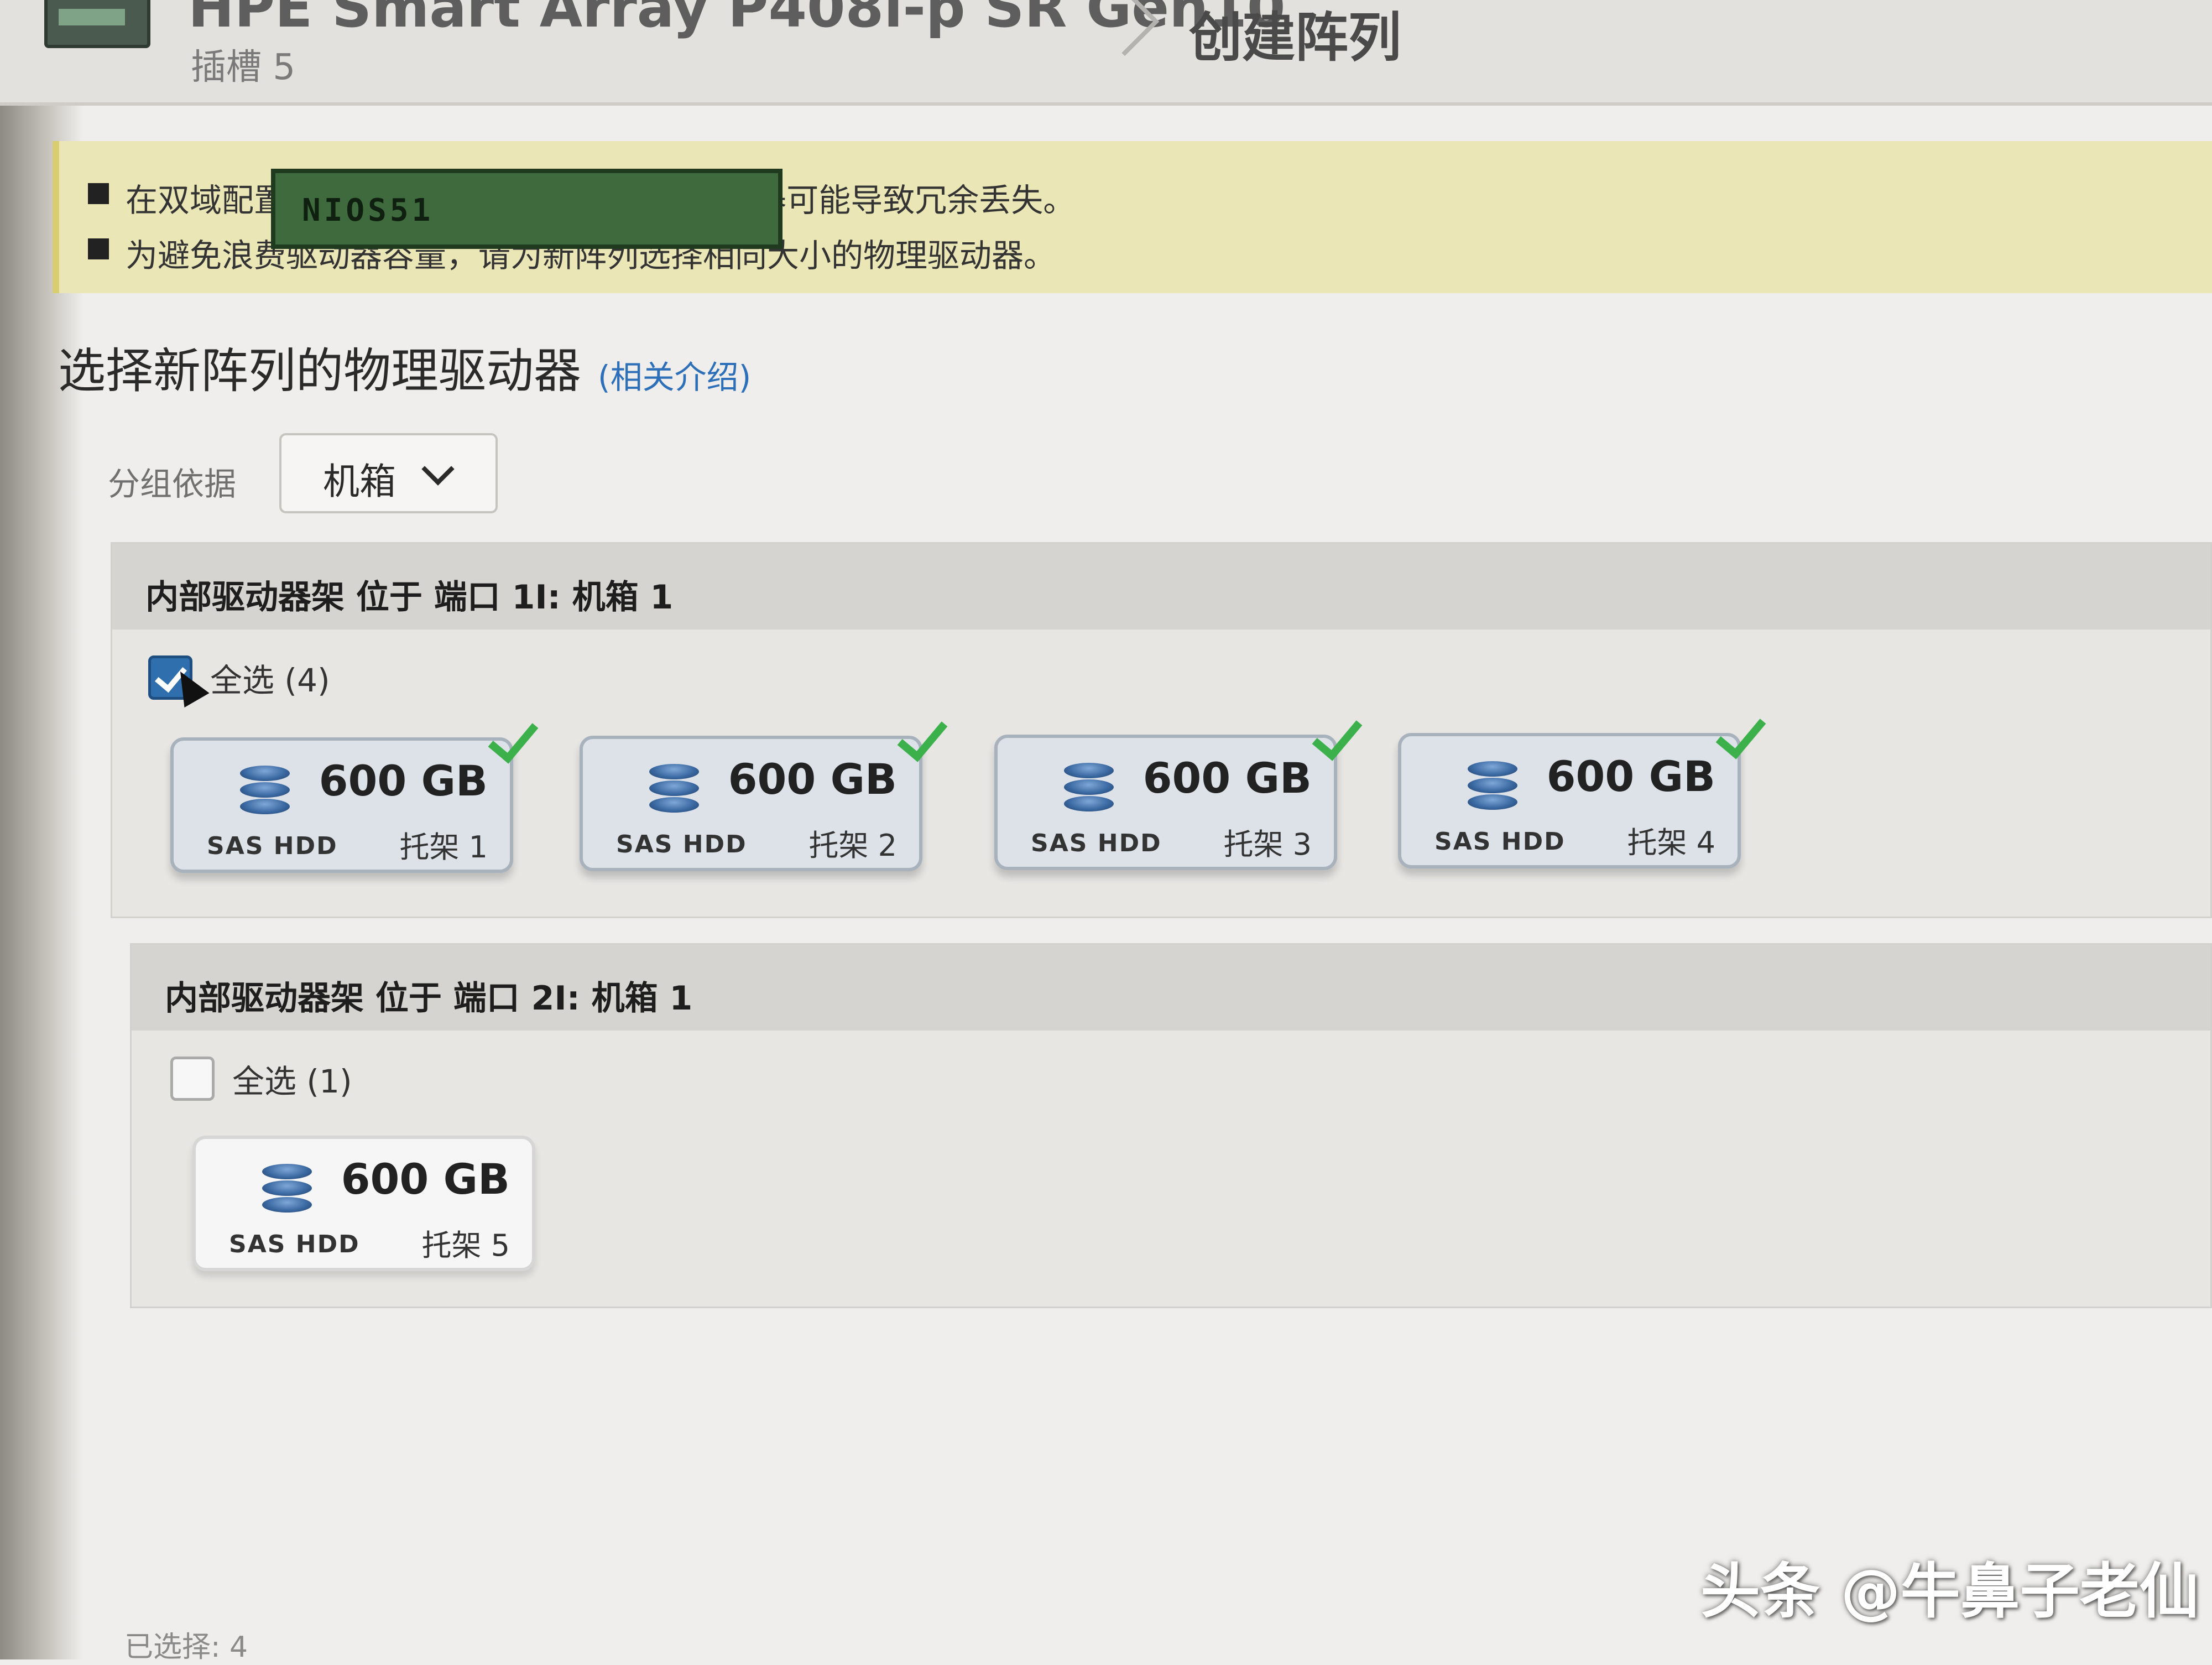  I want to click on drive-tile-bay-5: 600 GB SAS HDD 托架 5, so click(363, 1203).